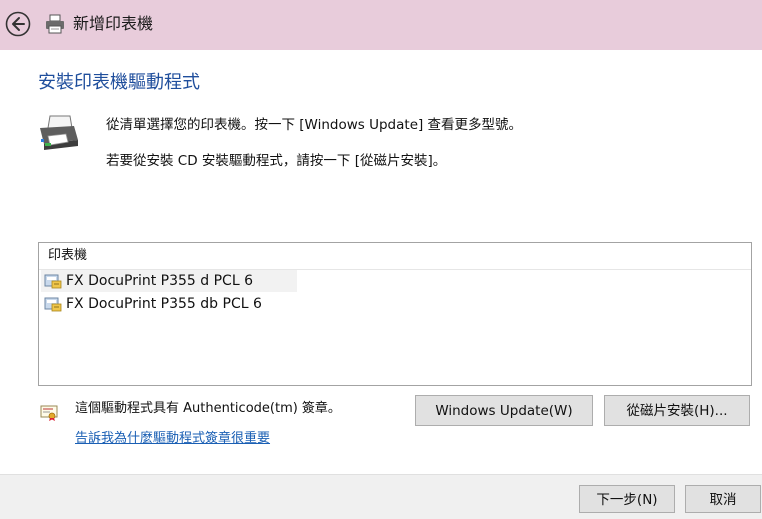  What do you see at coordinates (314, 125) in the screenshot?
I see `instruction-text: 從清單選擇您的印表機。按一下 [Windows Update] 查看更多型號。` at bounding box center [314, 125].